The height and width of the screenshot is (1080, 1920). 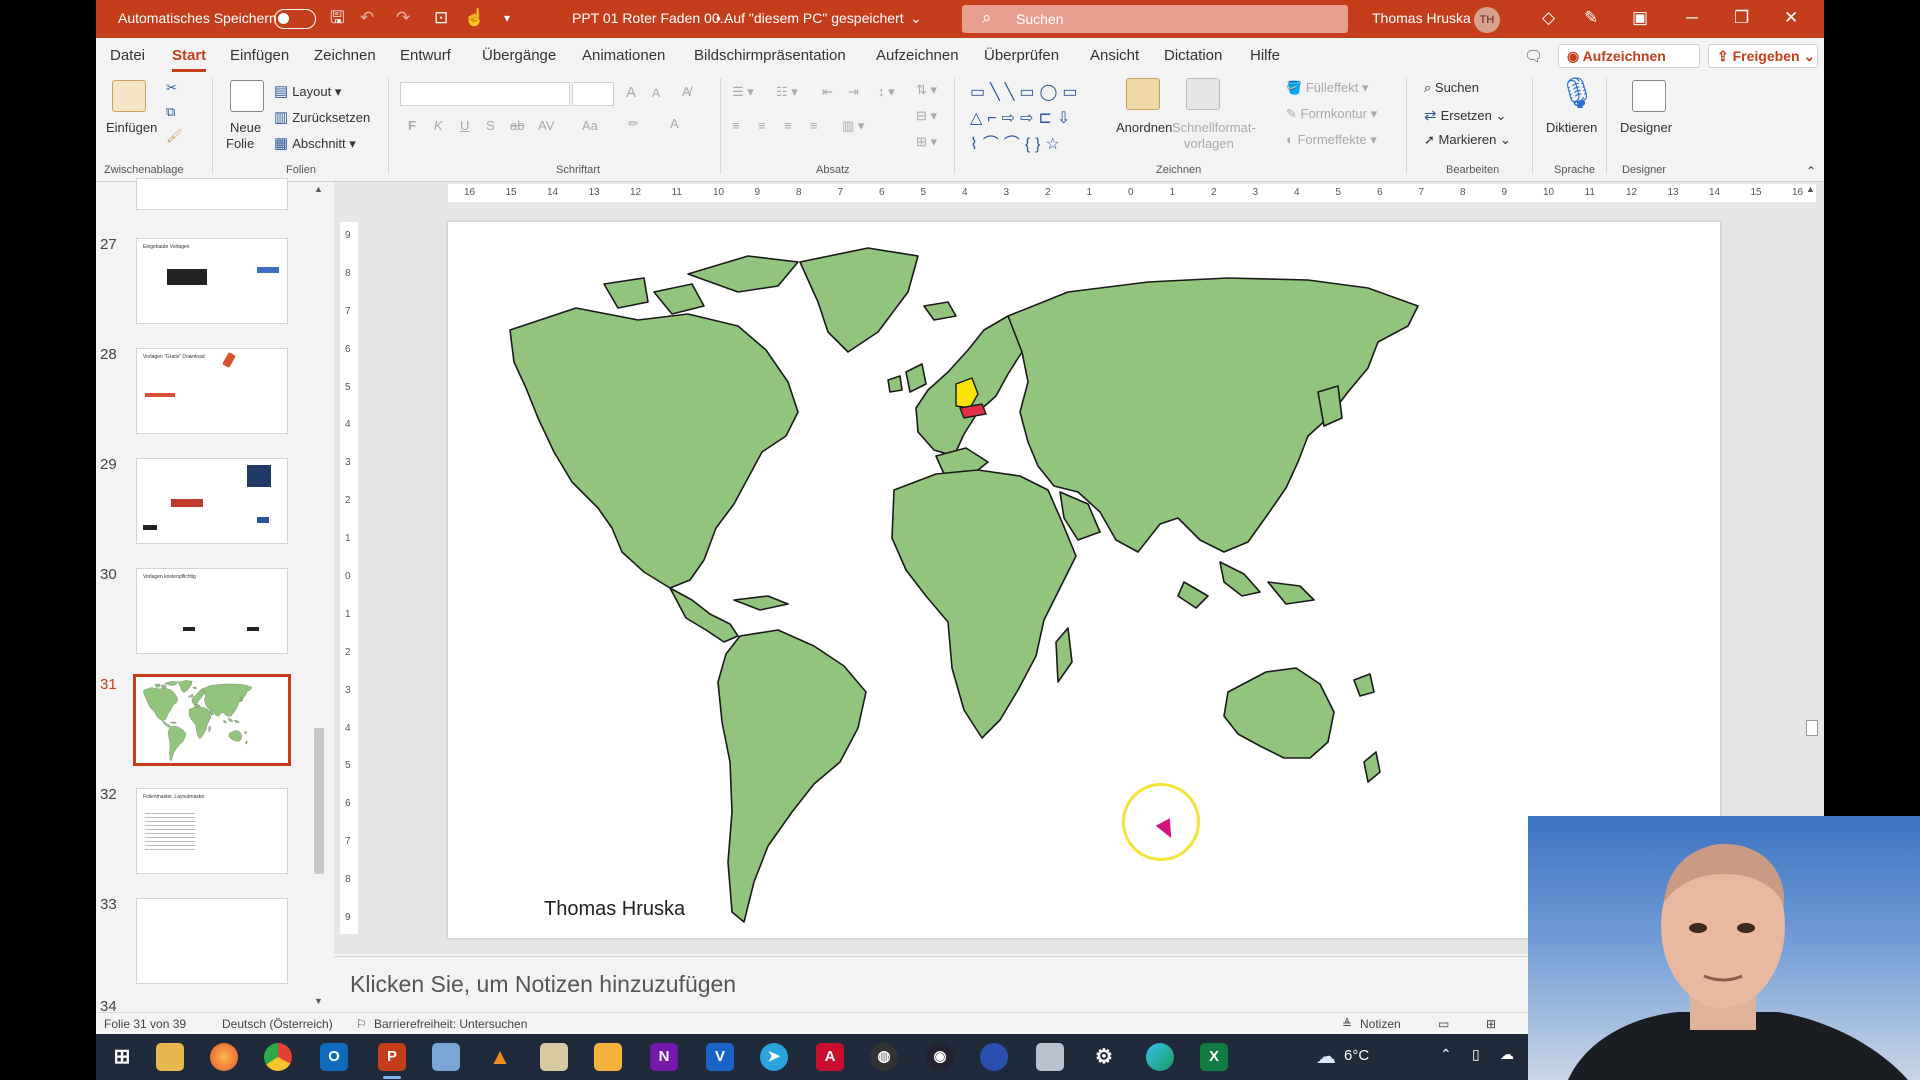 I want to click on ribbon-display-icon: ▣, so click(x=1640, y=18).